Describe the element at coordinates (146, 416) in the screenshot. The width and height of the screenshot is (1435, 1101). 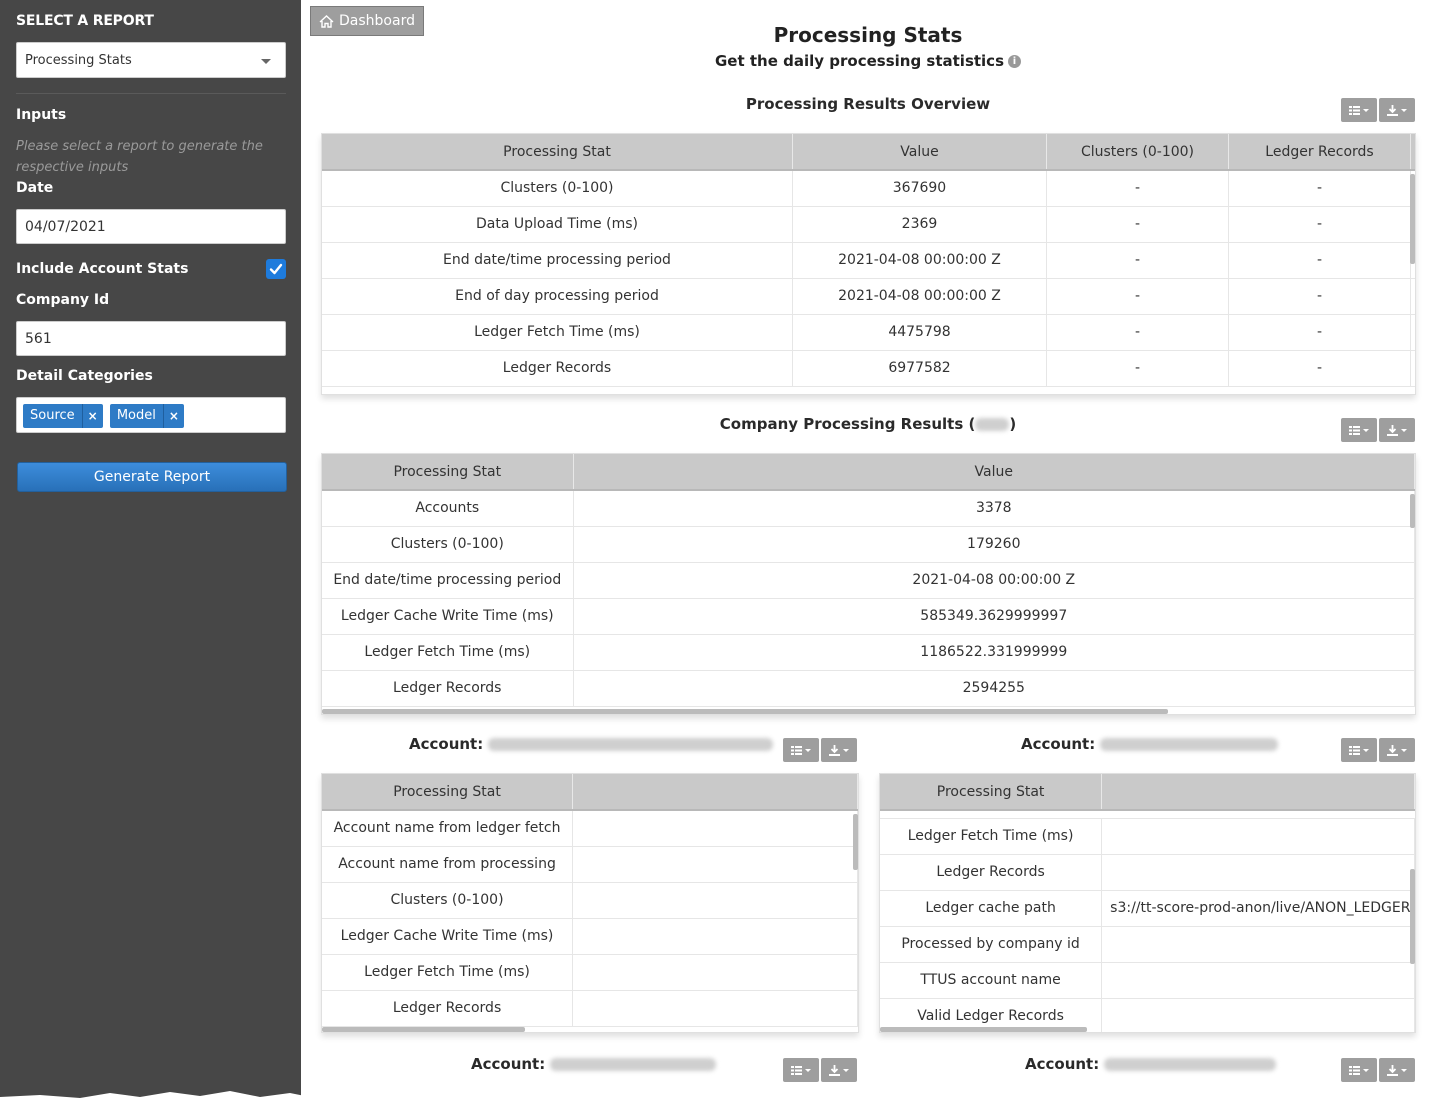
I see `tag-model: Model ×` at that location.